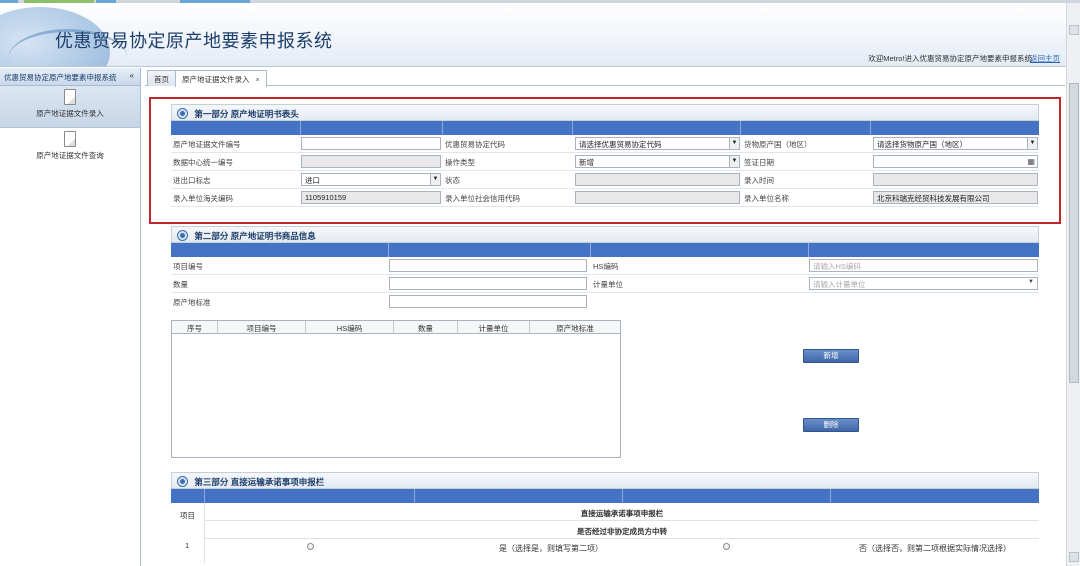  I want to click on op-type-select: 新增 ▼, so click(657, 161).